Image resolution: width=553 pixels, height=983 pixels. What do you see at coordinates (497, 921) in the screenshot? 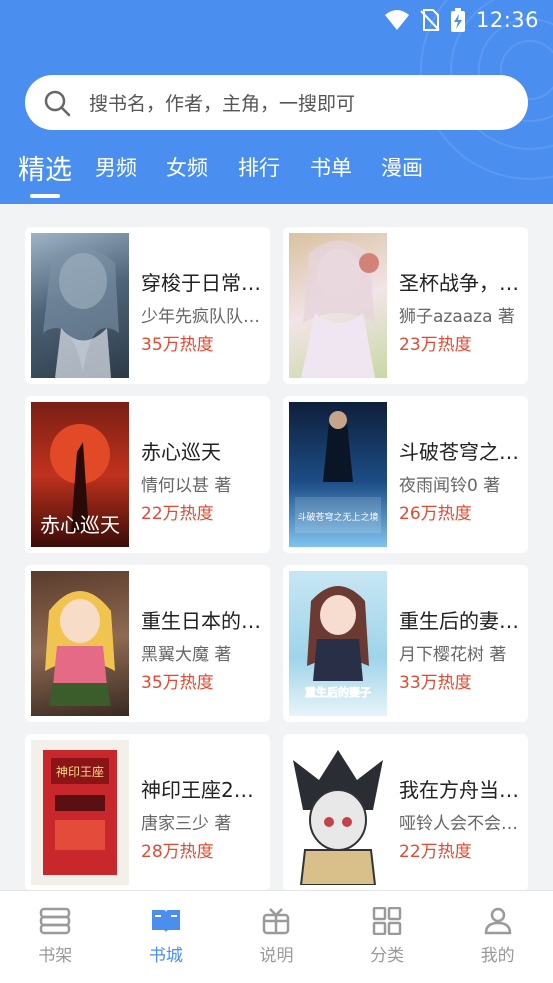
I see `person-icon` at bounding box center [497, 921].